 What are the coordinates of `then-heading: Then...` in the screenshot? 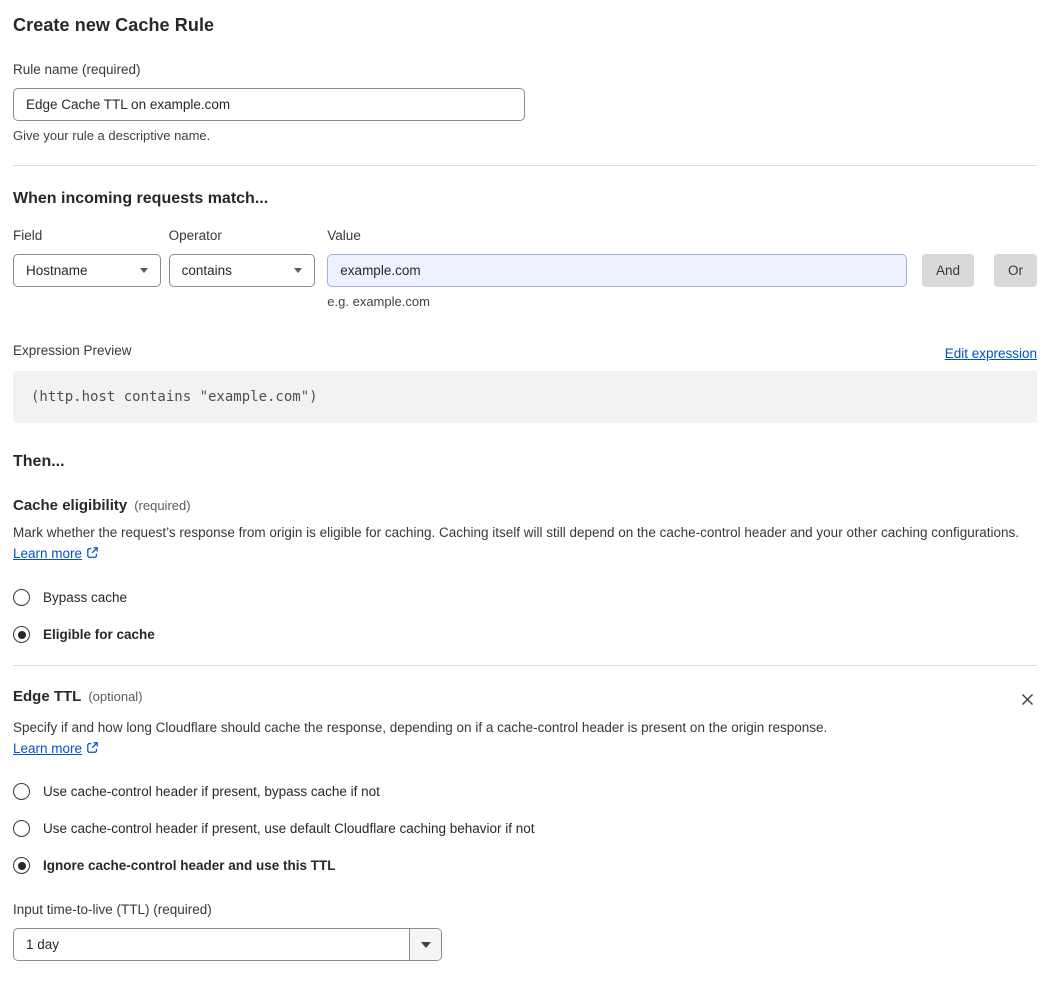 It's located at (39, 461).